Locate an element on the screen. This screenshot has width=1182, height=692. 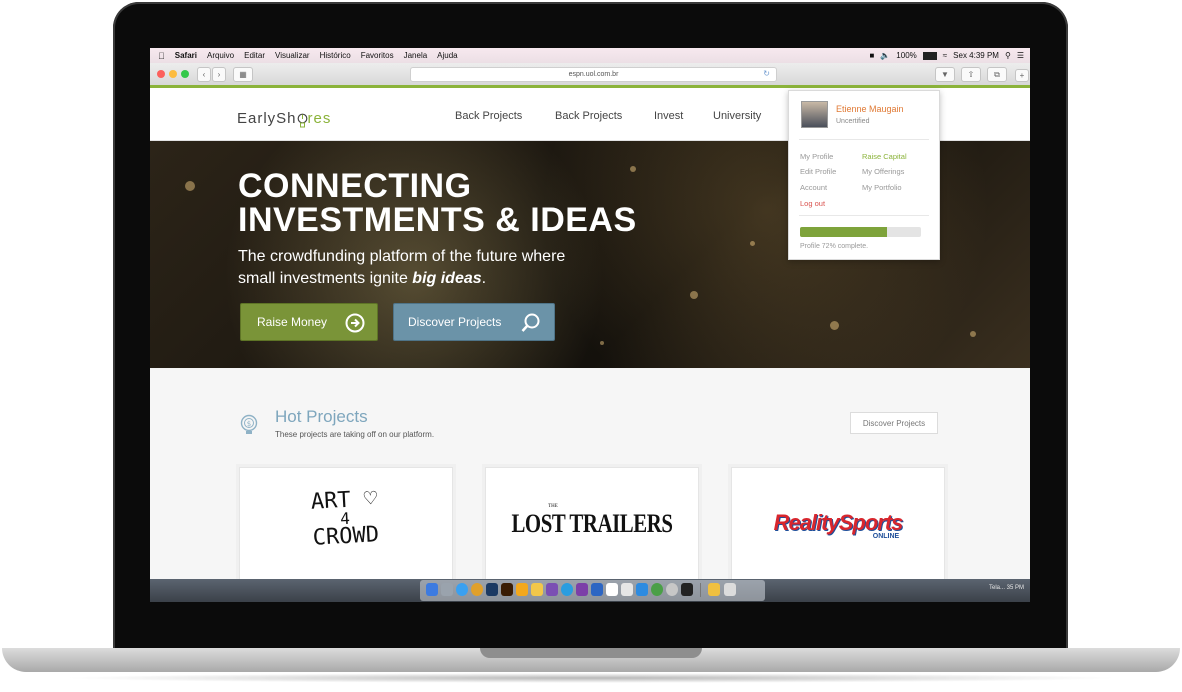
lightbulb-dollar-icon: $ is located at coordinates (249, 425).